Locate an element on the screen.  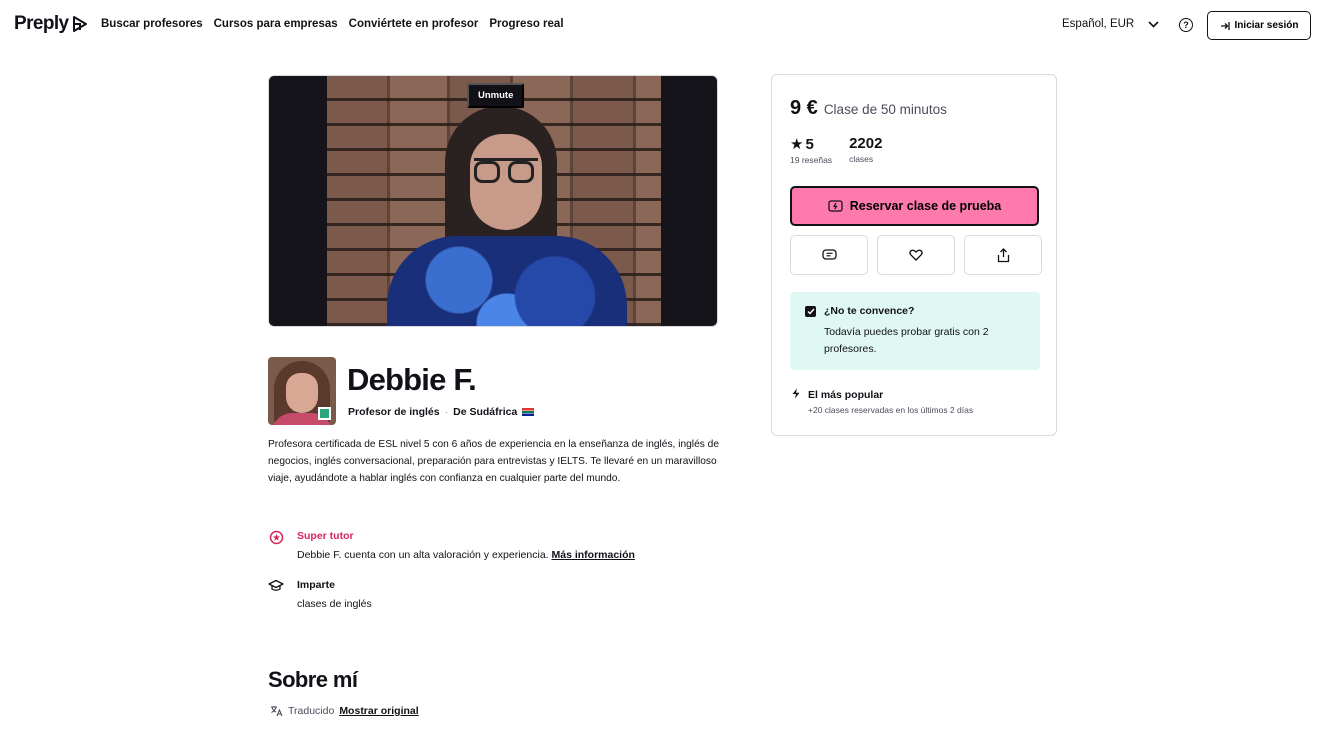
glasses-lens-right is located at coordinates (521, 172).